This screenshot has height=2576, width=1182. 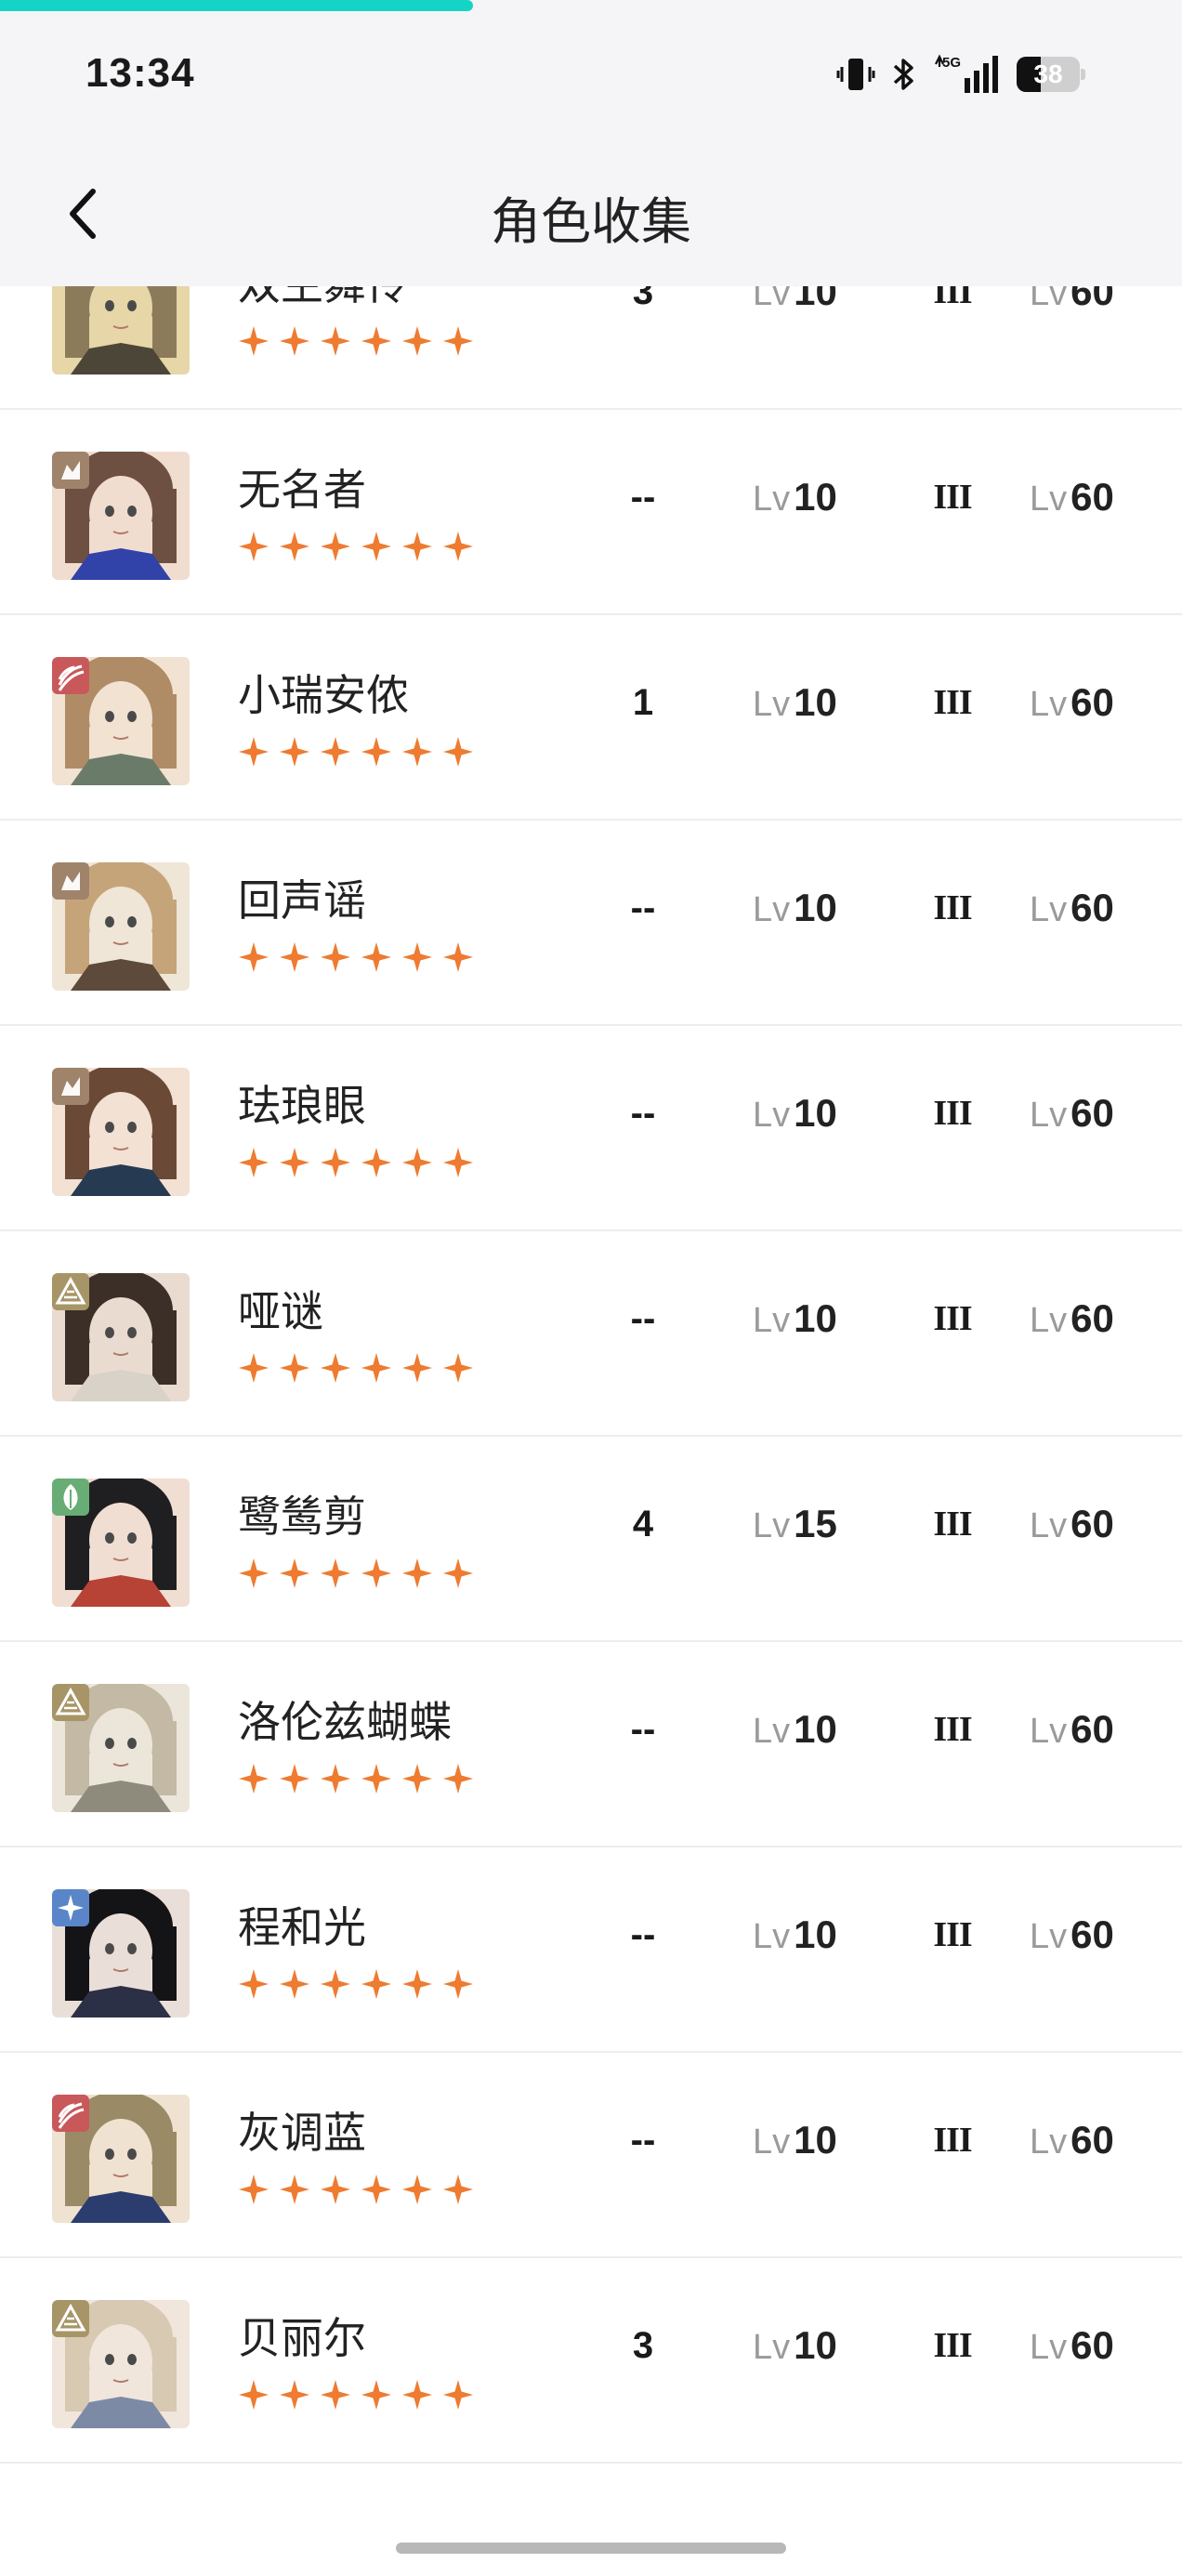 I want to click on character-name: 小瑞安侬, so click(x=323, y=695).